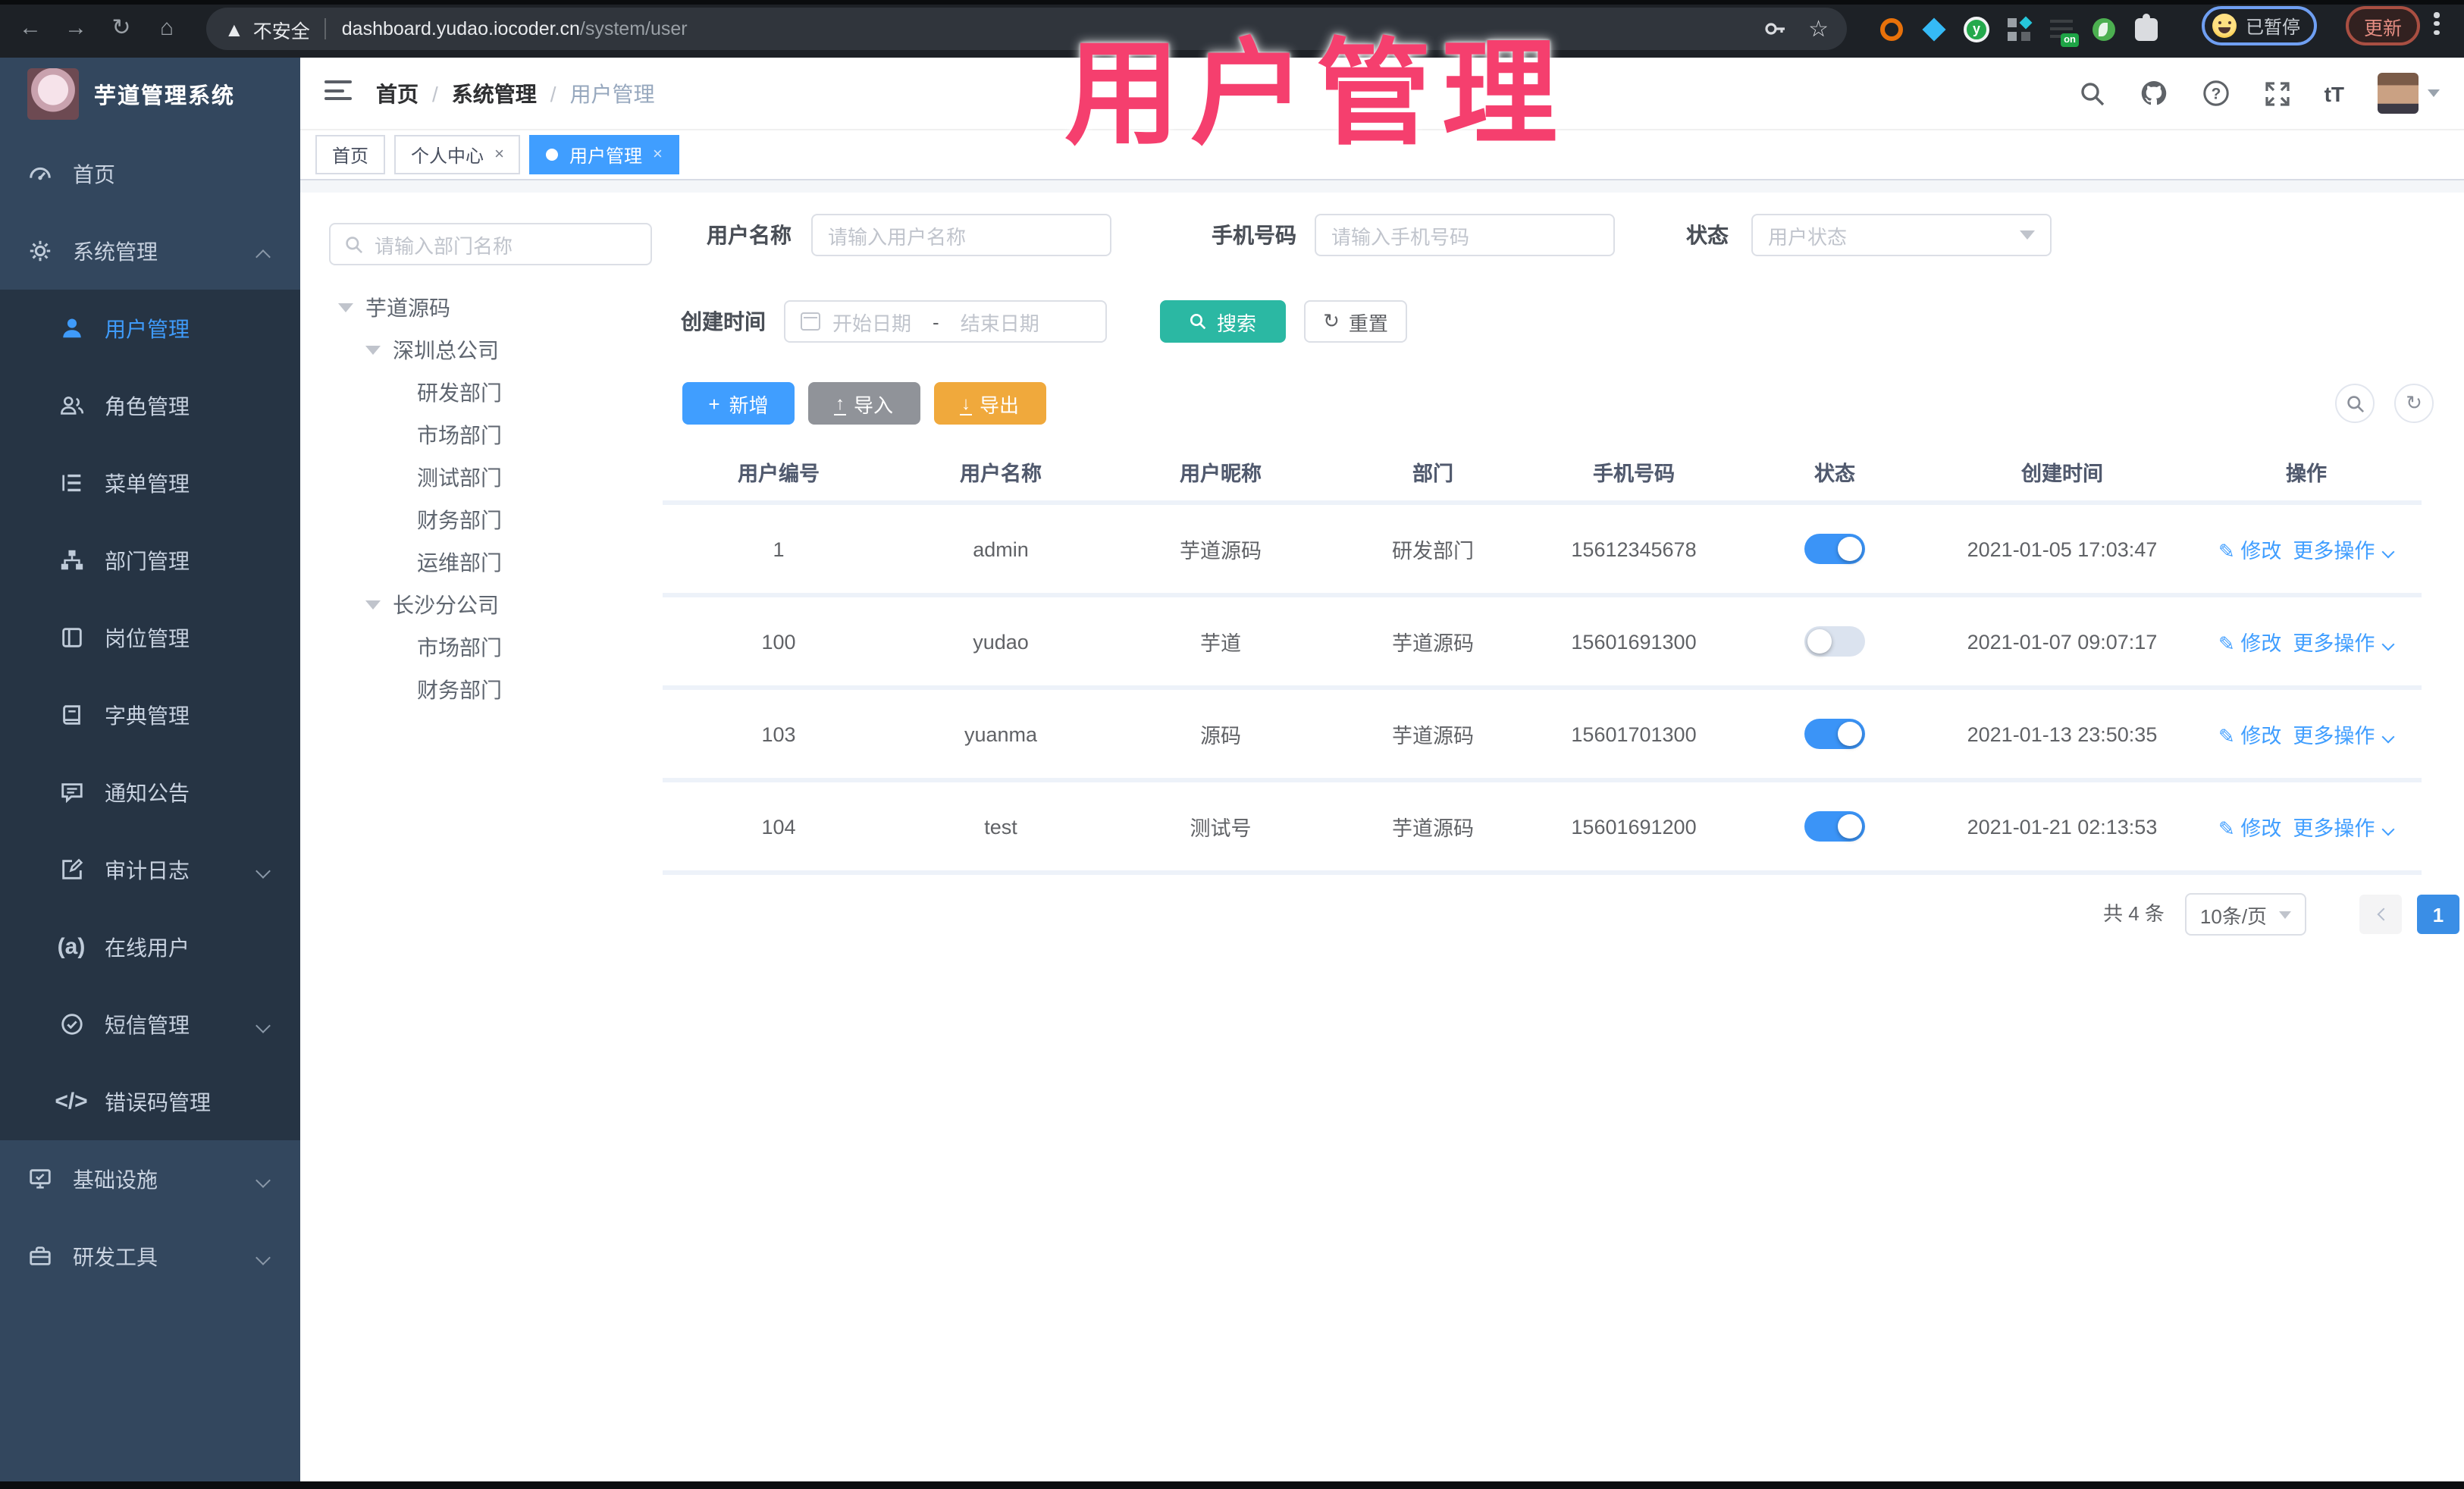  I want to click on breadcrumb-home: 首页, so click(397, 93).